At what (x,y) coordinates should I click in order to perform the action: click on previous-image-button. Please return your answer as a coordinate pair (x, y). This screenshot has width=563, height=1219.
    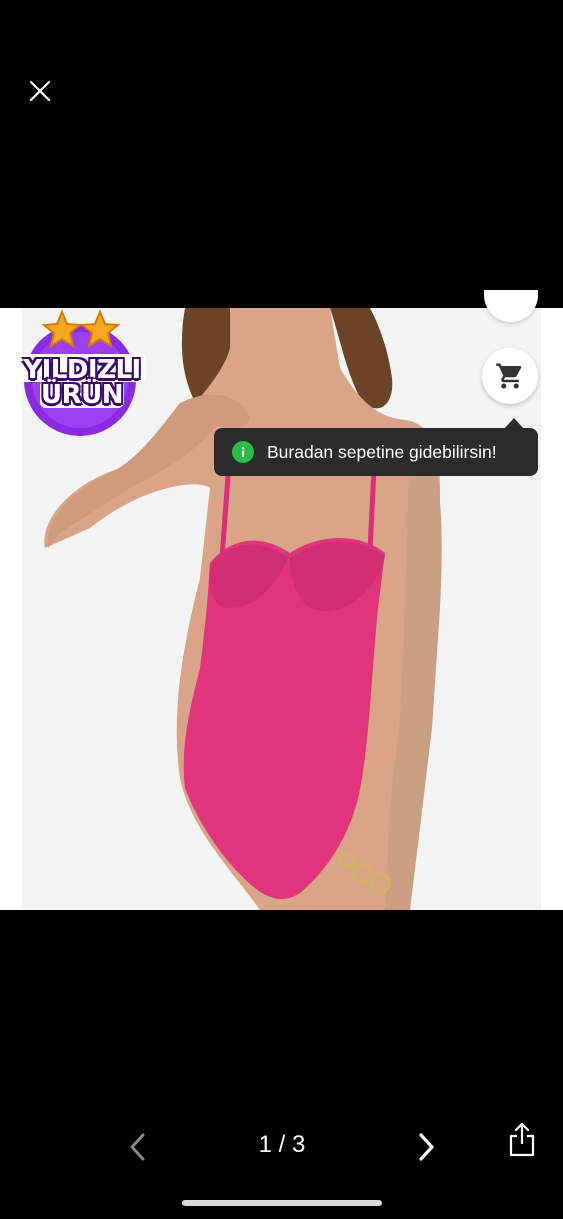
    Looking at the image, I should click on (138, 1147).